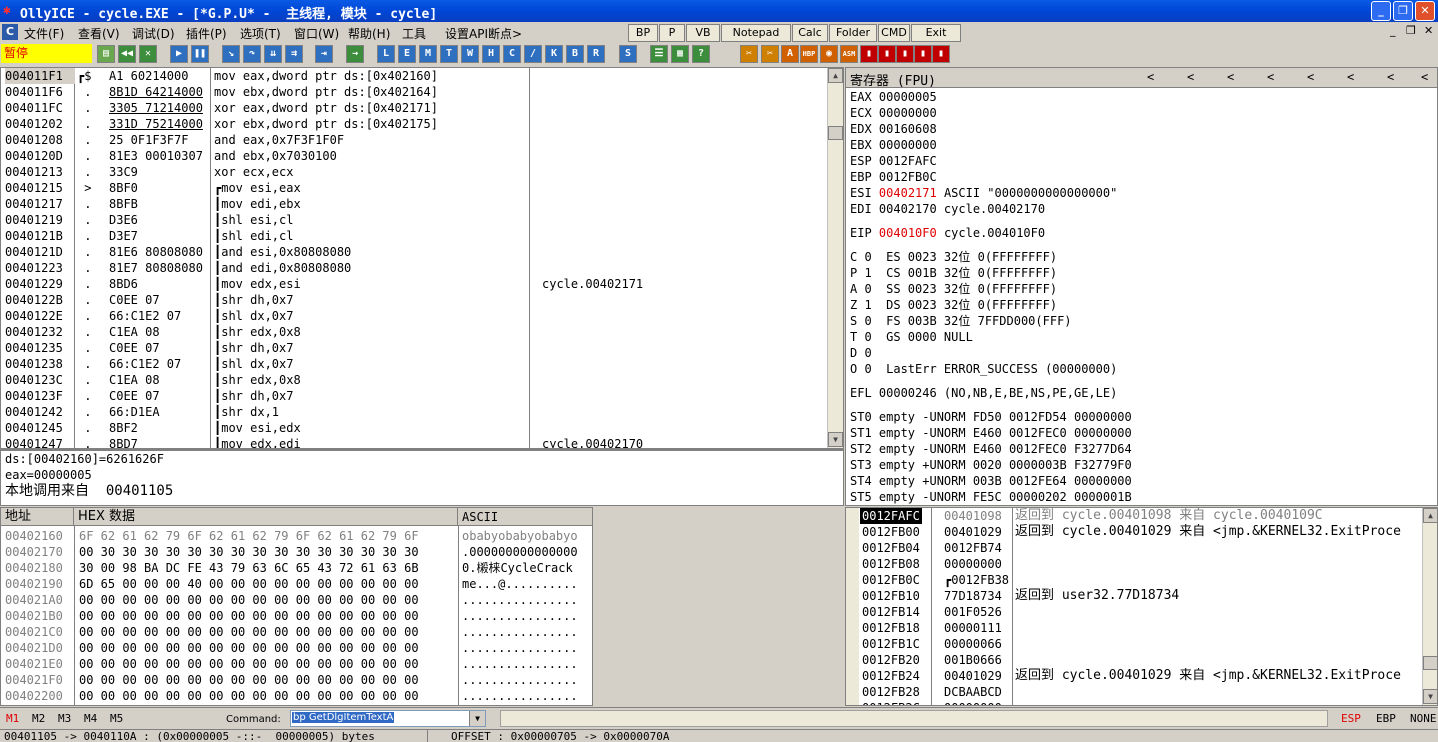 The image size is (1438, 742). I want to click on references-button: R, so click(596, 54).